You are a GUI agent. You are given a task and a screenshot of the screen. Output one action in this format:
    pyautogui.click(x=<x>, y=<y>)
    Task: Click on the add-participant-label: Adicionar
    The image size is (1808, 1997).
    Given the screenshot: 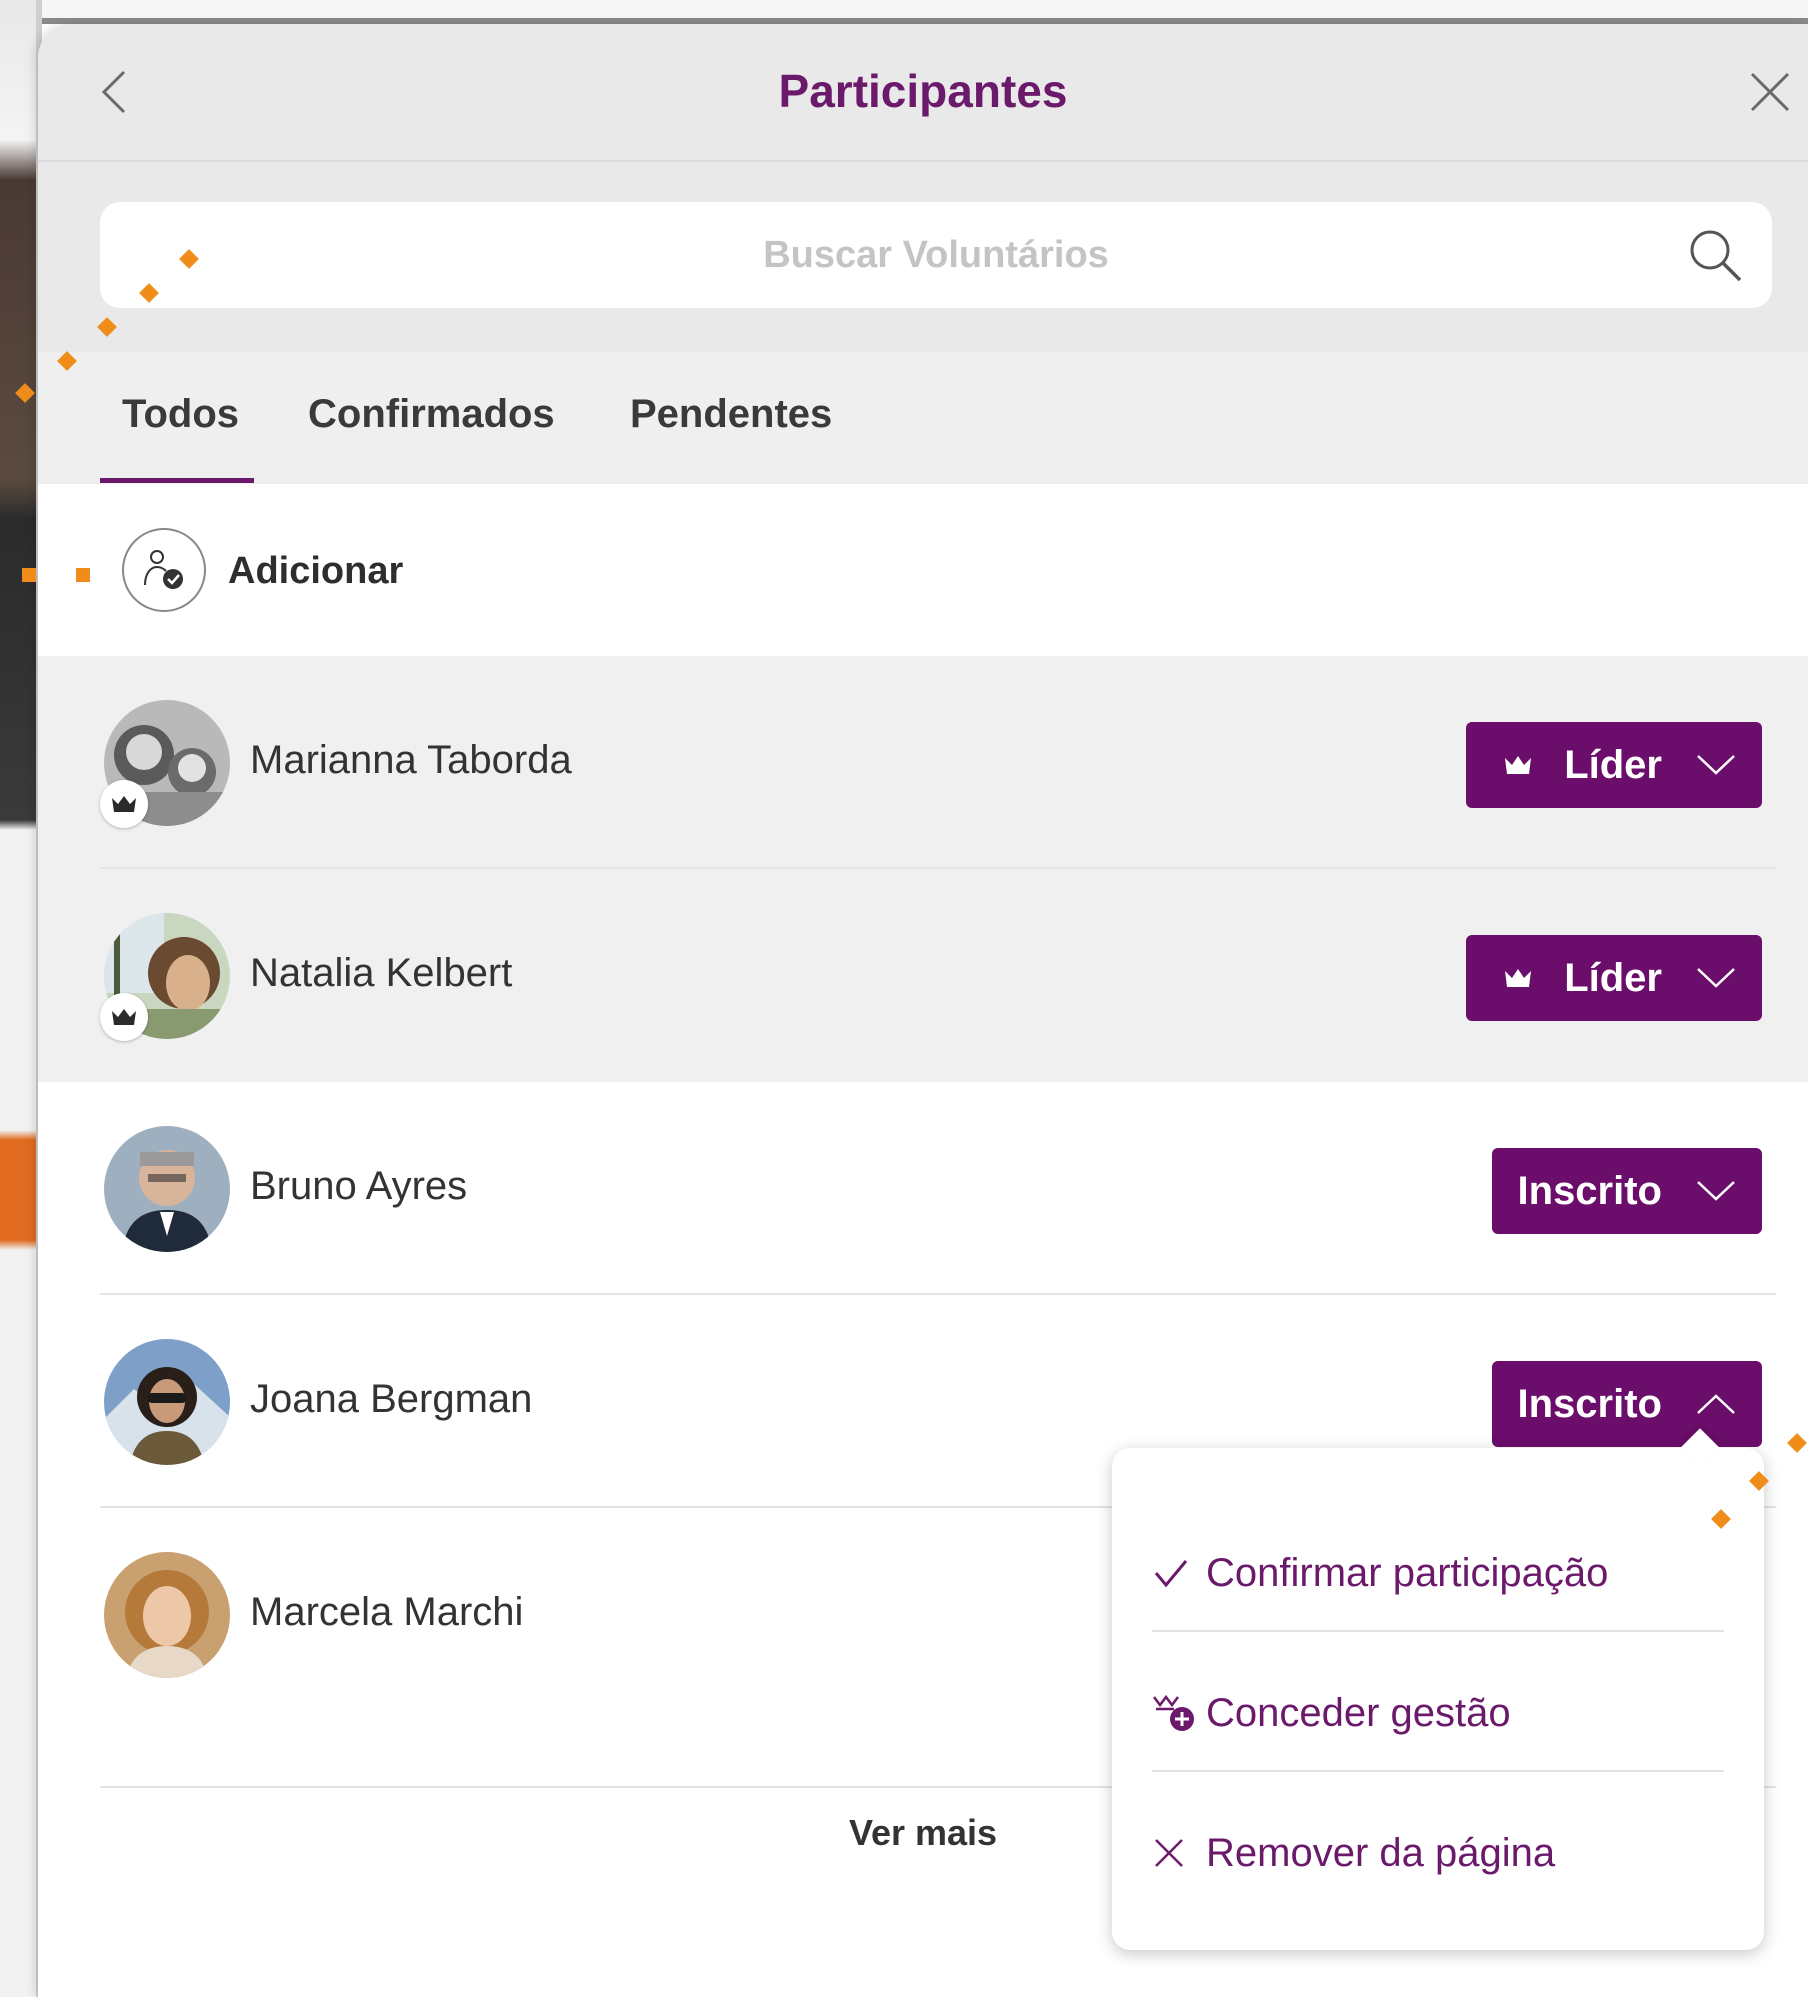 What is the action you would take?
    pyautogui.click(x=316, y=571)
    